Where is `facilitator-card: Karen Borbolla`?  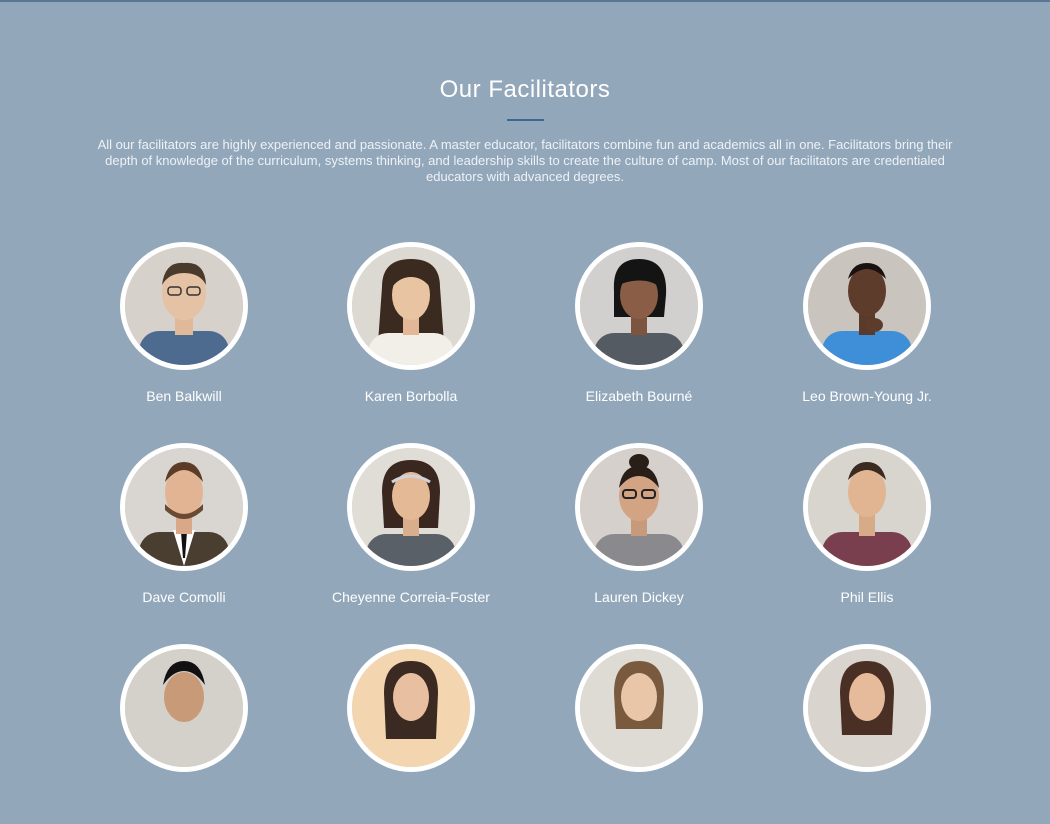 facilitator-card: Karen Borbolla is located at coordinates (411, 332).